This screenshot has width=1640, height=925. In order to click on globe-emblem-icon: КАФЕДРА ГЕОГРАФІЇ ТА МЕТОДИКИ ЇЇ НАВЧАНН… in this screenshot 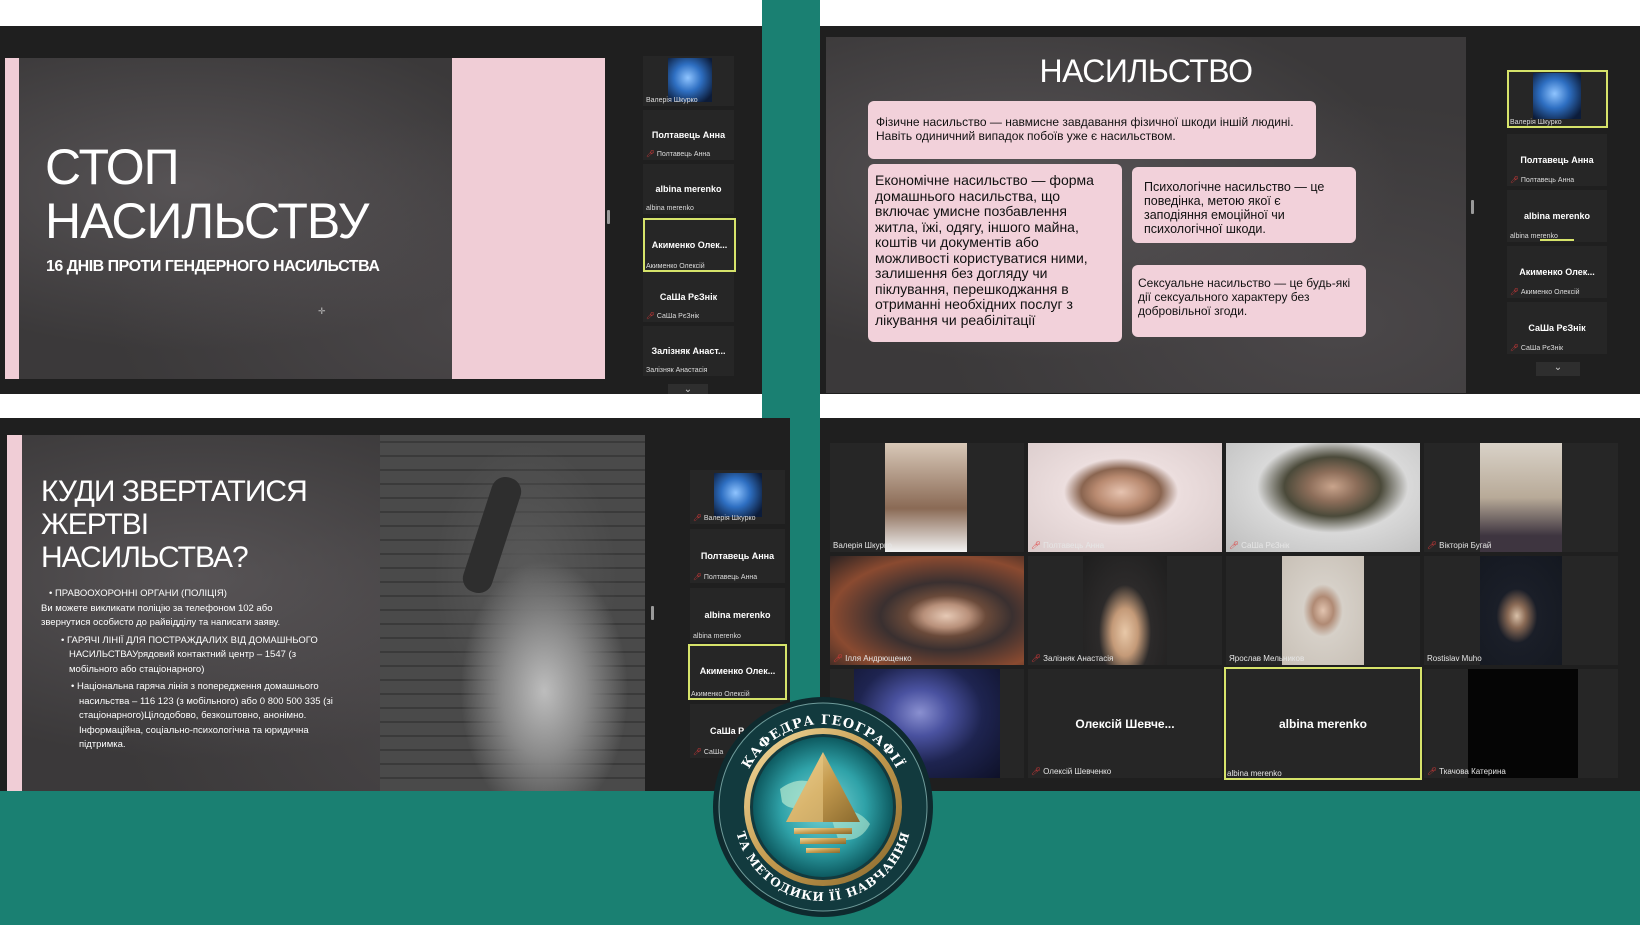, I will do `click(823, 807)`.